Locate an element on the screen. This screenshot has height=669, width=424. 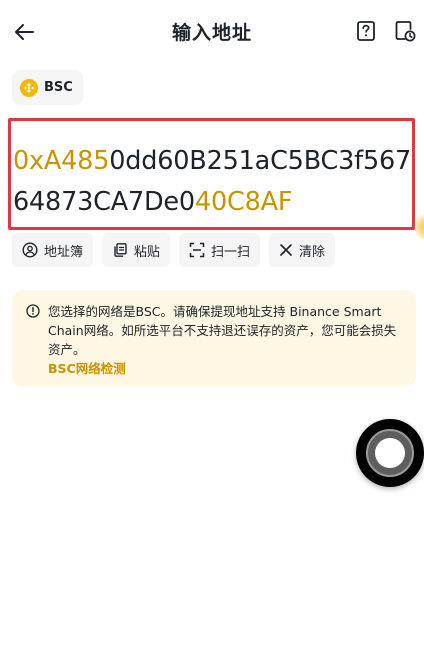
header: 输入地址 is located at coordinates (212, 32).